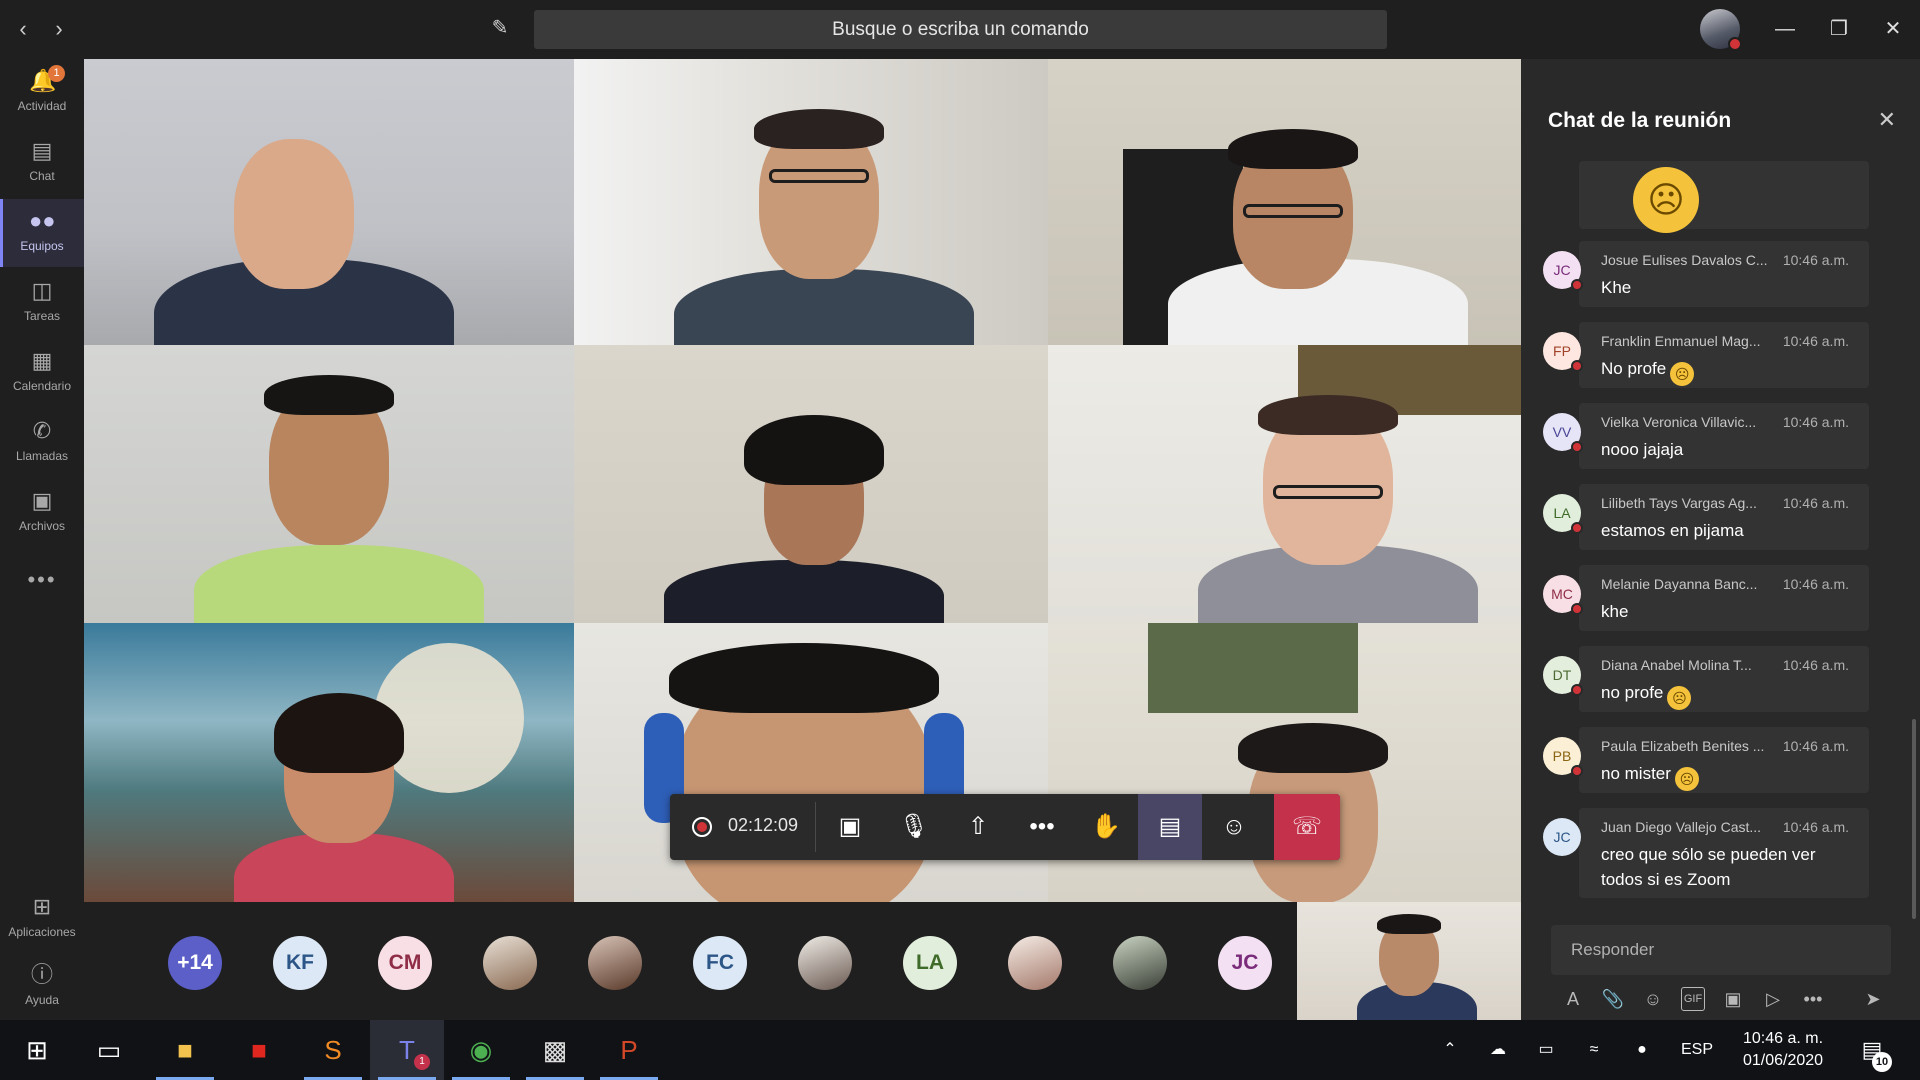 The image size is (1920, 1080). I want to click on minimize-button: —, so click(1785, 29).